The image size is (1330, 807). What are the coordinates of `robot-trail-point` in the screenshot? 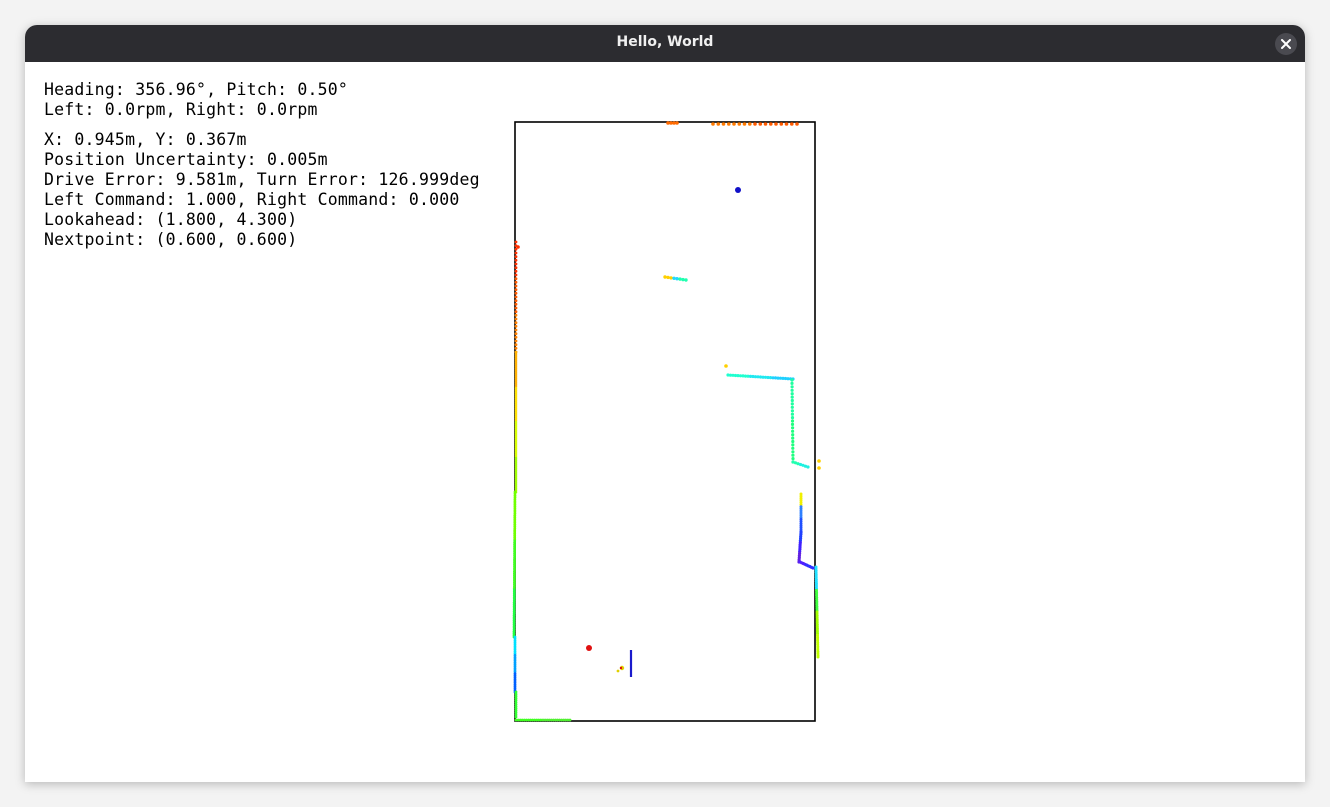 It's located at (618, 671).